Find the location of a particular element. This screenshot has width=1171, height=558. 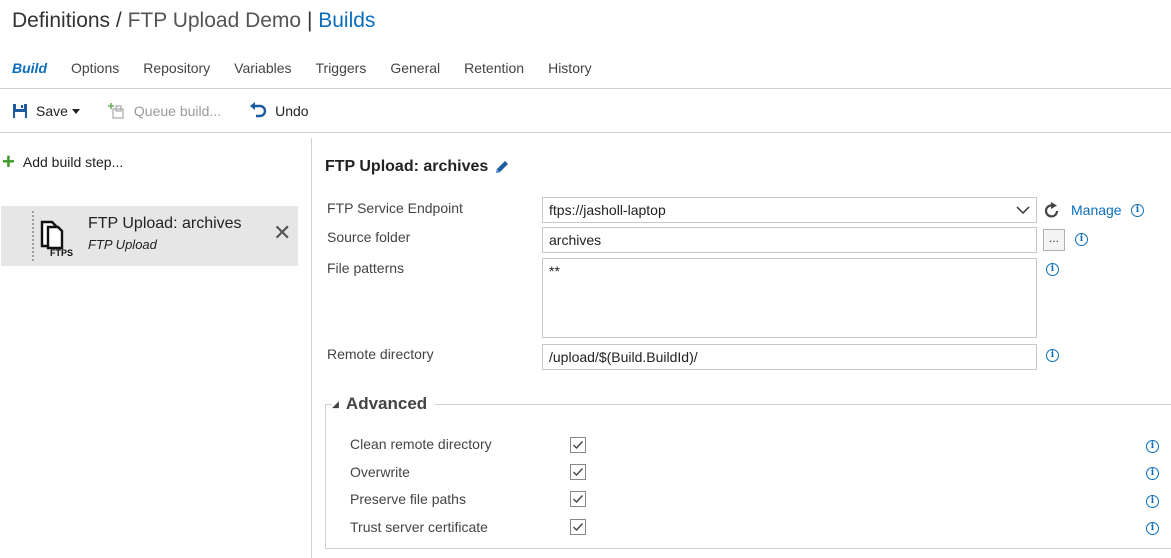

file-patterns-textarea: ** is located at coordinates (789, 298).